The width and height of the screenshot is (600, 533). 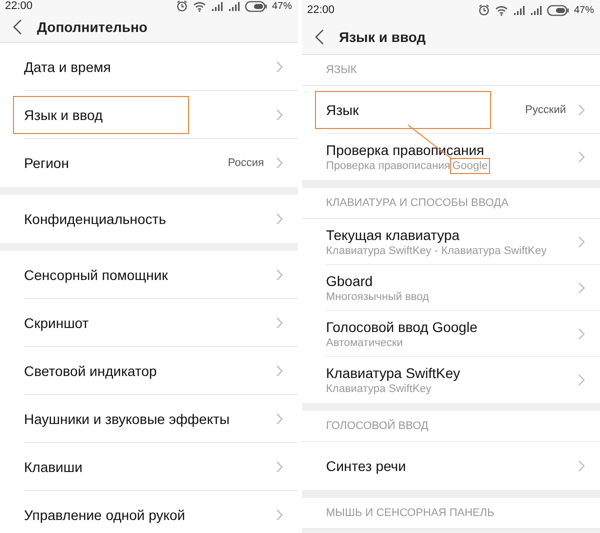 I want to click on settings-item: Синтез речи, so click(x=451, y=466).